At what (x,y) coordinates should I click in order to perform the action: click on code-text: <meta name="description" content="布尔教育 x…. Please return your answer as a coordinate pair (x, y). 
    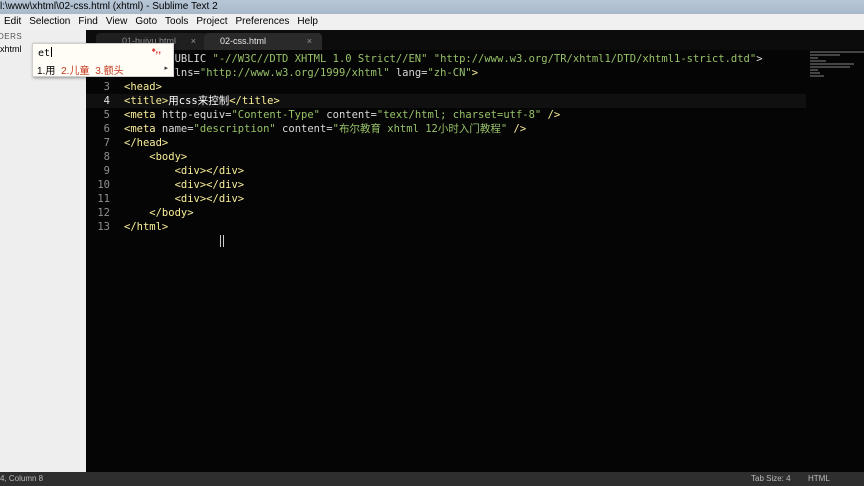
    Looking at the image, I should click on (325, 129).